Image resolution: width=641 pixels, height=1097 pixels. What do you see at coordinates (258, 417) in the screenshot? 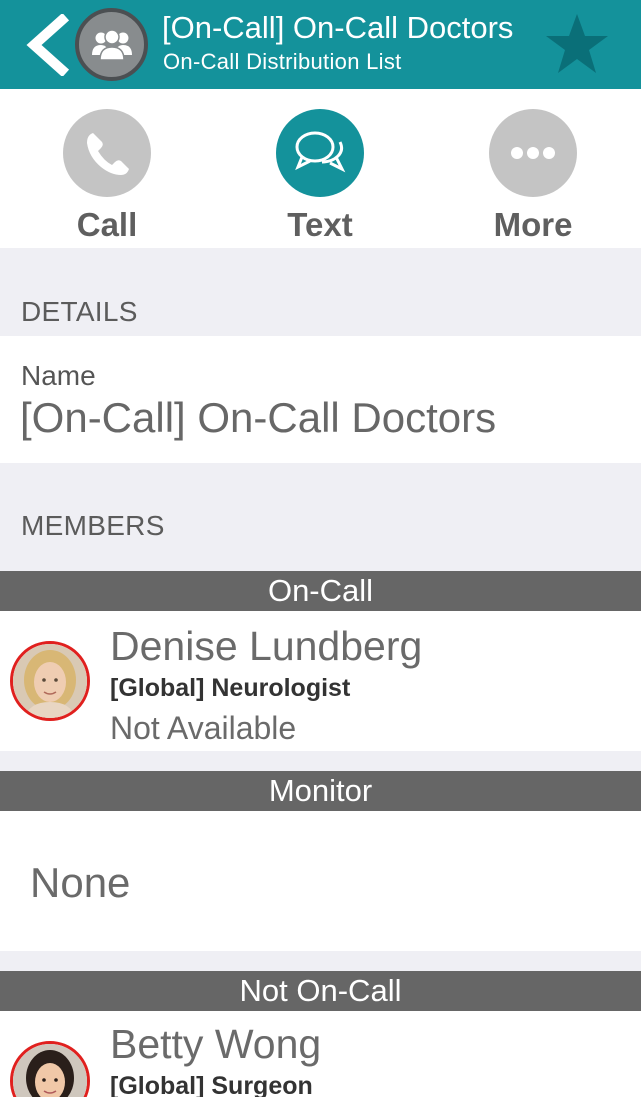
I see `name-field-value: [On-Call] On-Call Doctors` at bounding box center [258, 417].